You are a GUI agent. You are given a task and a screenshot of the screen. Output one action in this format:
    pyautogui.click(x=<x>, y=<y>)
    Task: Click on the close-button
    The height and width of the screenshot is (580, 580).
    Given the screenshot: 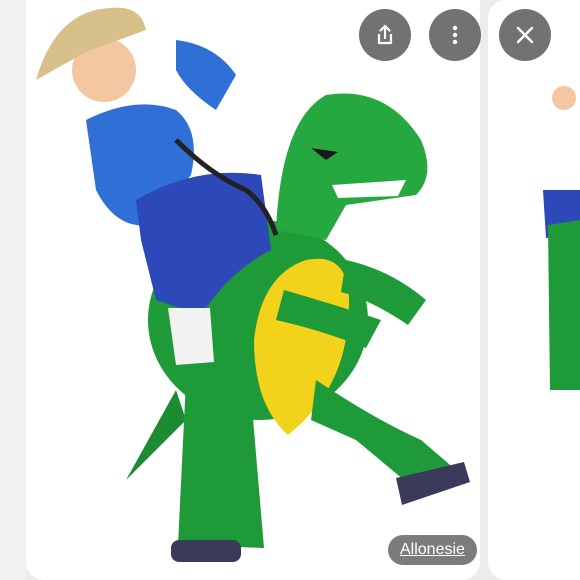 What is the action you would take?
    pyautogui.click(x=525, y=35)
    